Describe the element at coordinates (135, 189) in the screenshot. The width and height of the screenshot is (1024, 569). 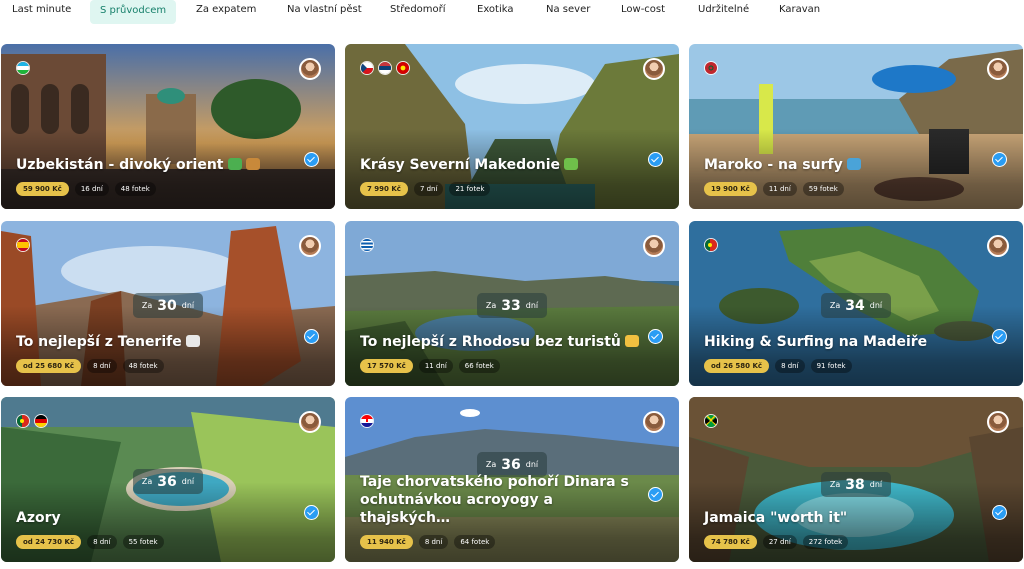
I see `photos-chip: 48 fotek` at that location.